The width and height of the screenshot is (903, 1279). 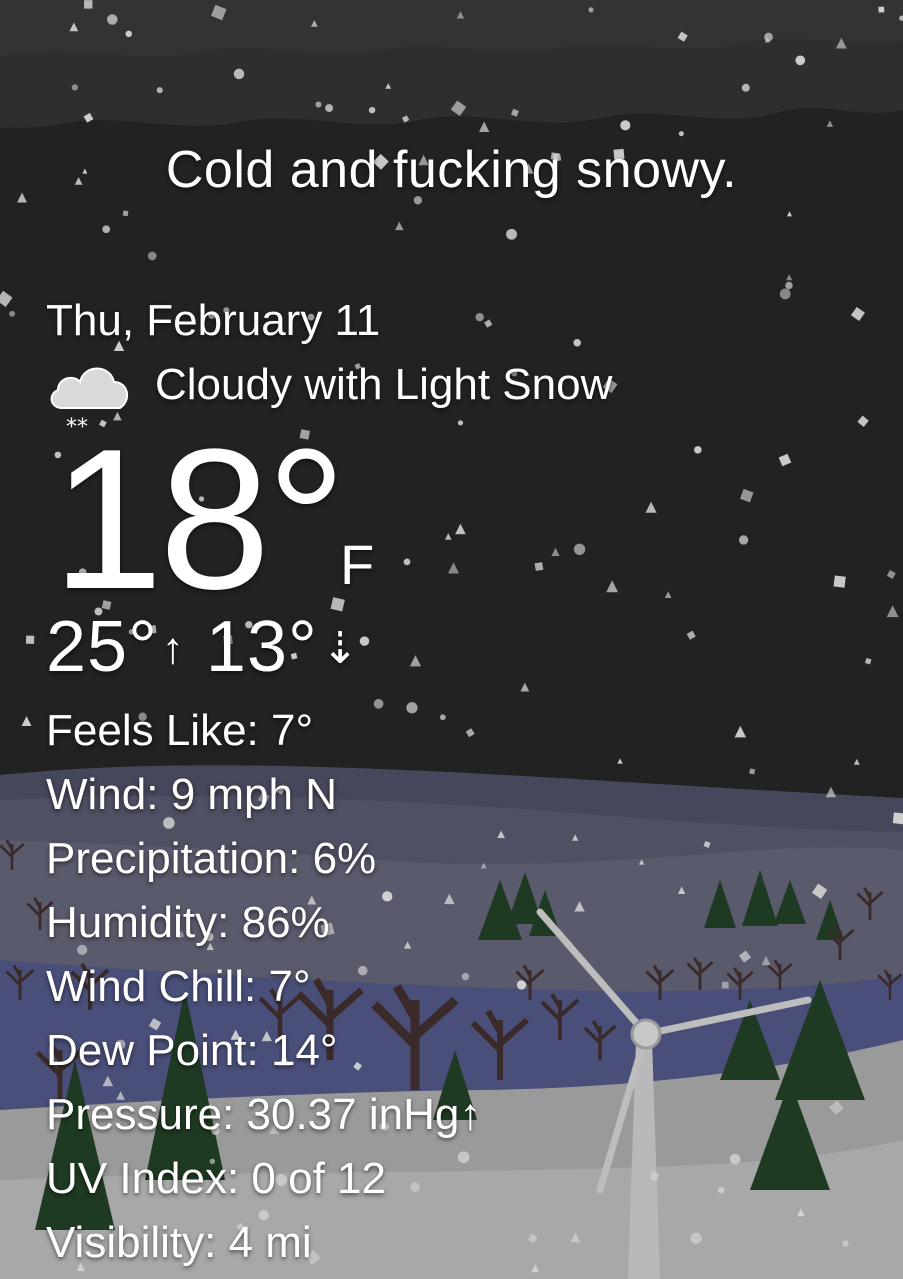 What do you see at coordinates (261, 647) in the screenshot?
I see `low-temperature: 13°` at bounding box center [261, 647].